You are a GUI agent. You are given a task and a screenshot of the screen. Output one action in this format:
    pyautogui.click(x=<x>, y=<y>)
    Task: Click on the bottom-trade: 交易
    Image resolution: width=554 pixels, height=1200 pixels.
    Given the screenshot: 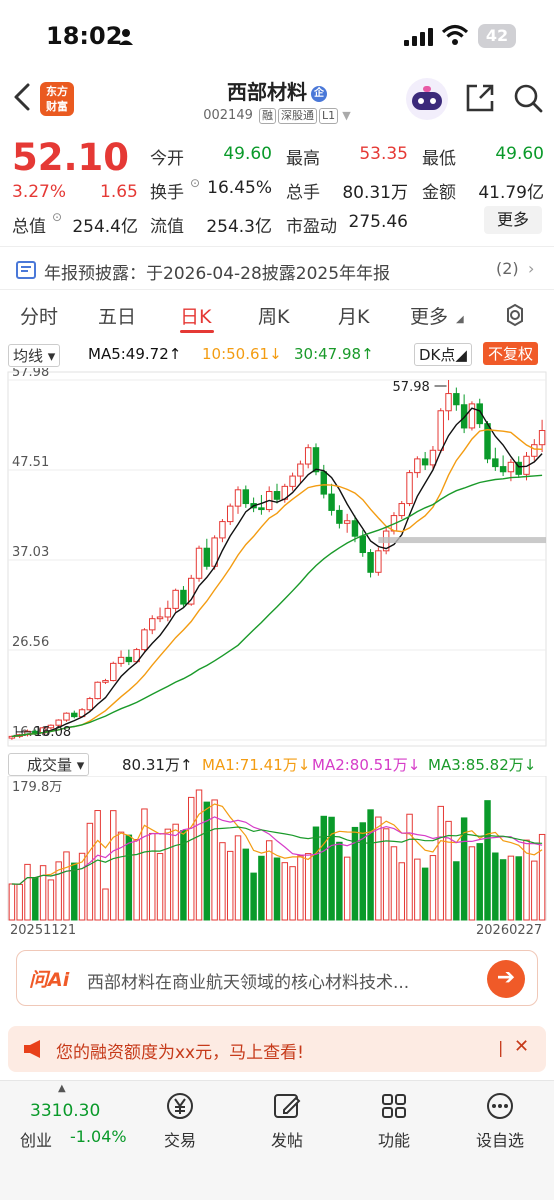 What is the action you would take?
    pyautogui.click(x=180, y=1121)
    